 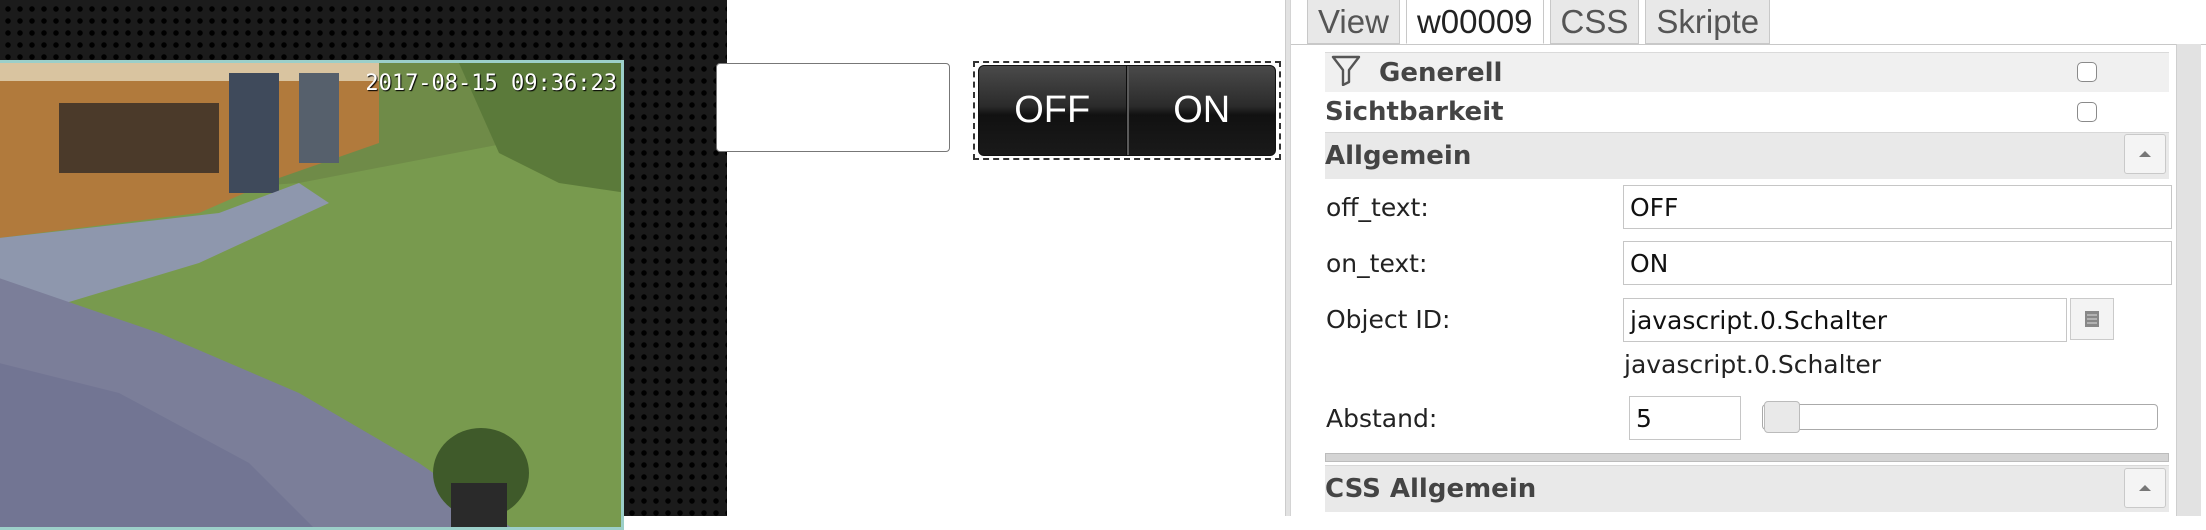 What do you see at coordinates (1747, 457) in the screenshot?
I see `group-separator` at bounding box center [1747, 457].